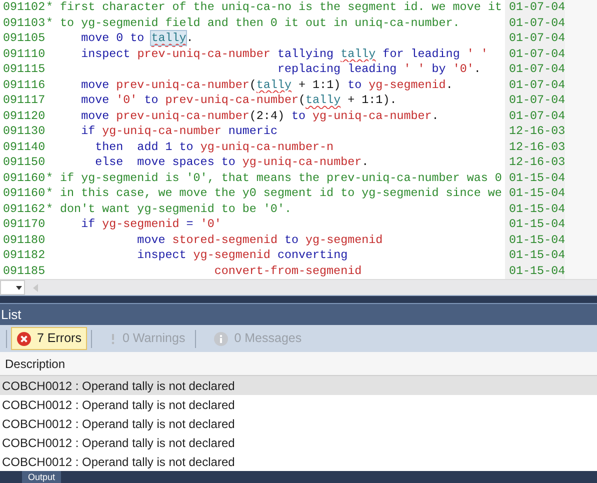 This screenshot has height=483, width=597. Describe the element at coordinates (113, 338) in the screenshot. I see `warning-icon` at that location.